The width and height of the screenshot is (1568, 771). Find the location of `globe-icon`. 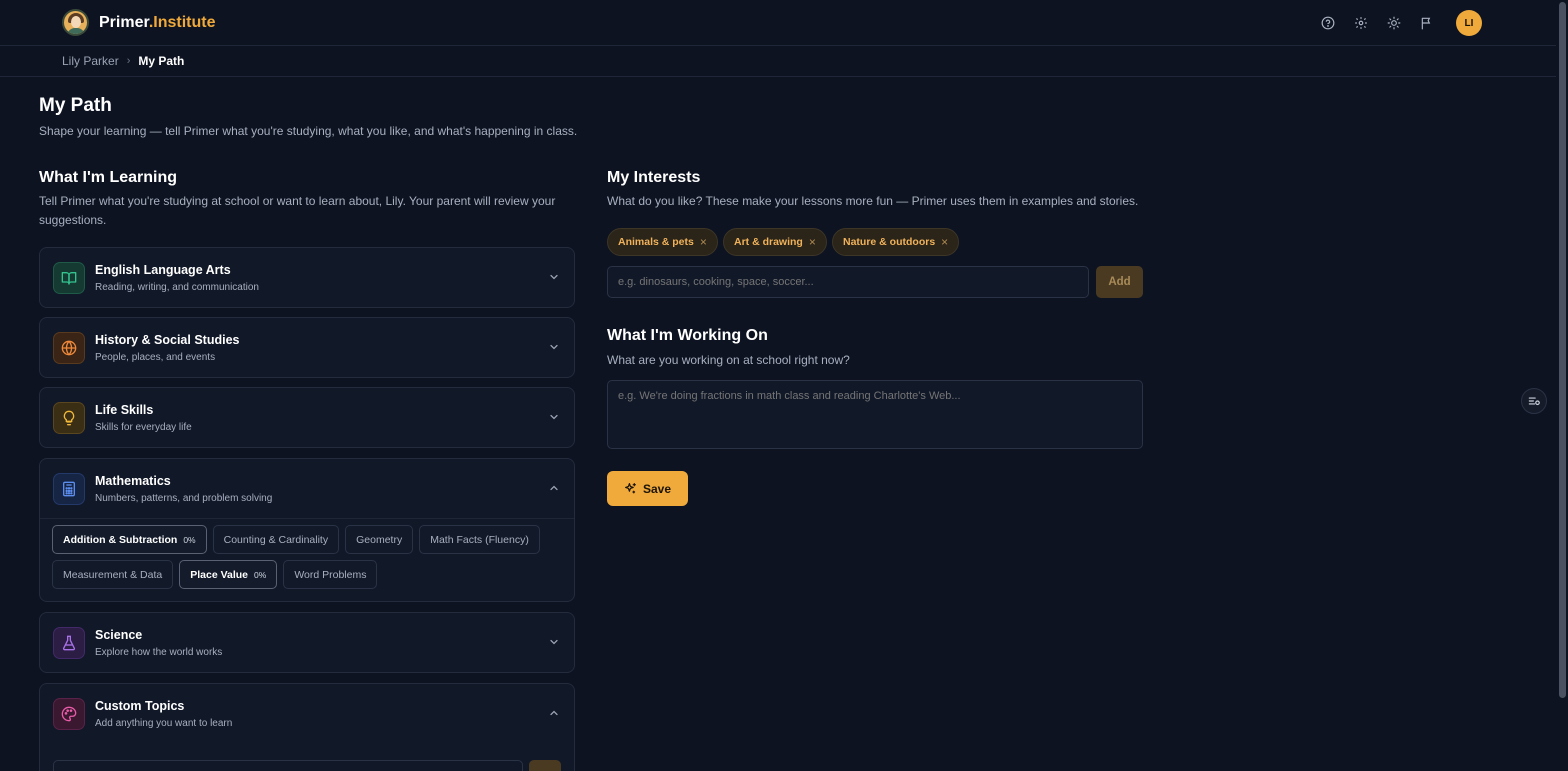

globe-icon is located at coordinates (69, 348).